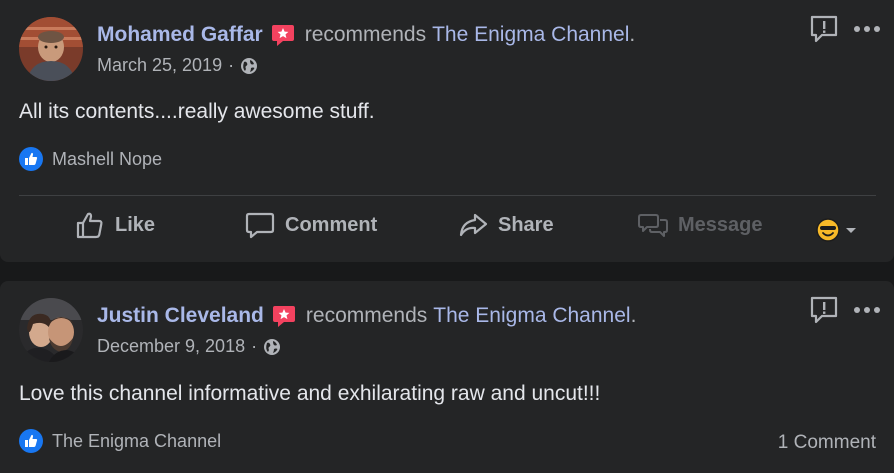 The image size is (894, 473). What do you see at coordinates (526, 224) in the screenshot?
I see `share-label: Share` at bounding box center [526, 224].